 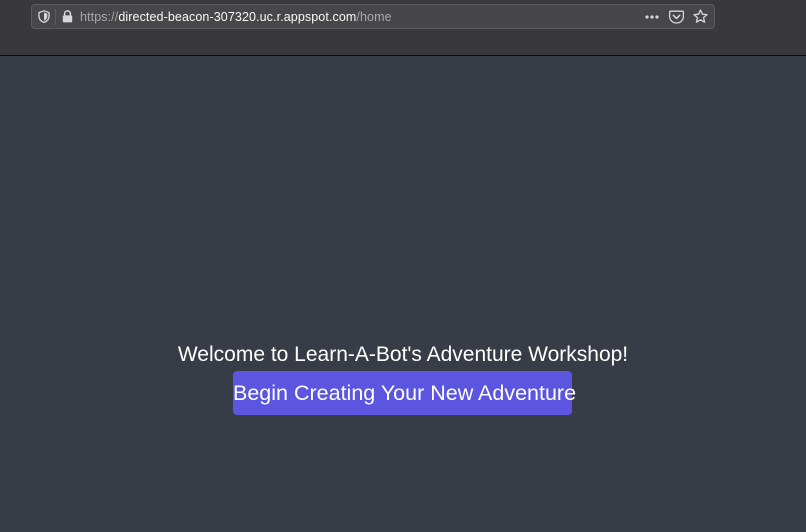 I want to click on lock-icon, so click(x=67, y=16).